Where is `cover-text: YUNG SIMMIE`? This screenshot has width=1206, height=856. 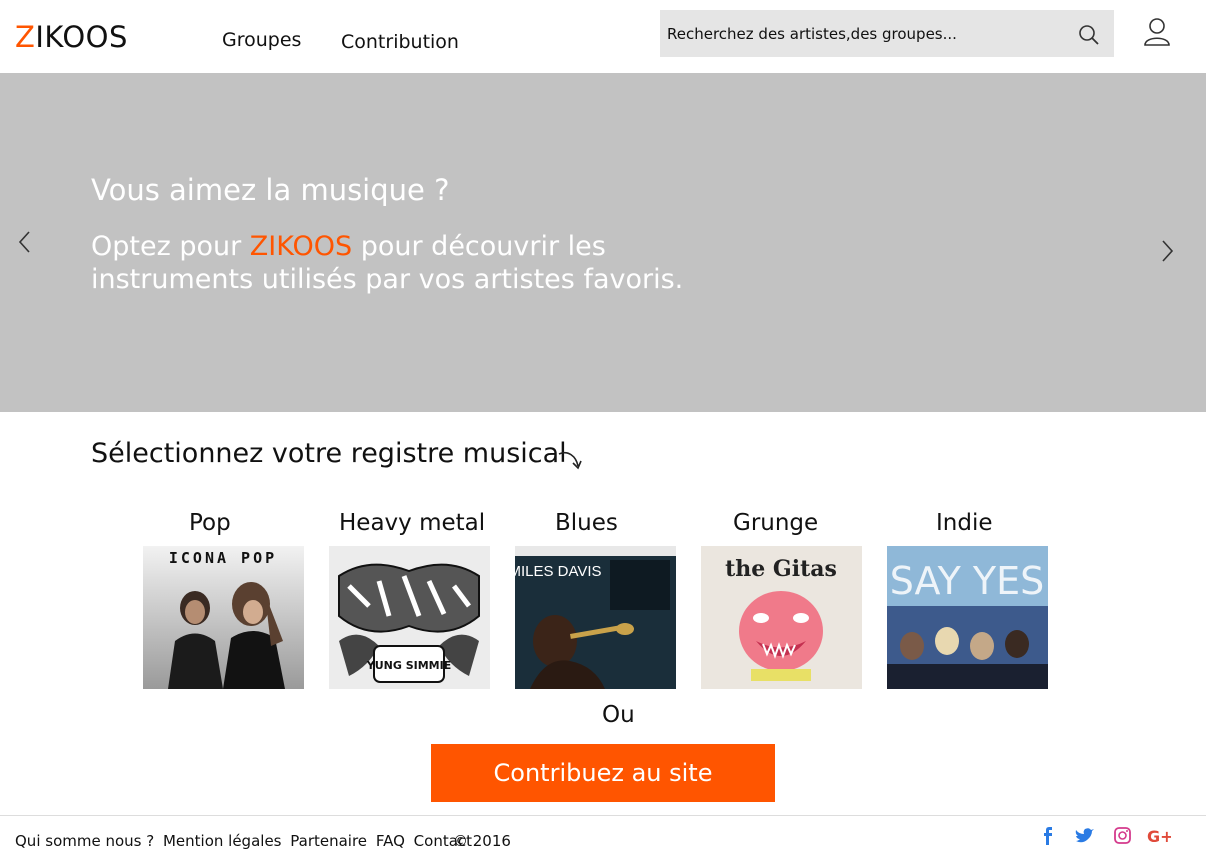 cover-text: YUNG SIMMIE is located at coordinates (408, 665).